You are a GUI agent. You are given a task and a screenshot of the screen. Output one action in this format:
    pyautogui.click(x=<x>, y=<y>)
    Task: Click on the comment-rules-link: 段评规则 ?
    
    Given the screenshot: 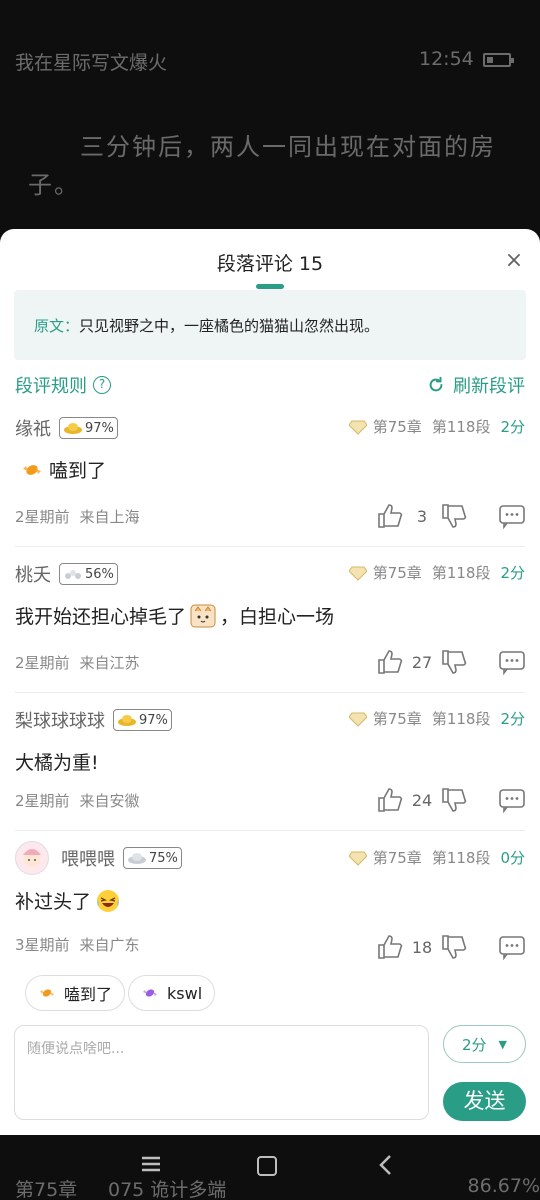 What is the action you would take?
    pyautogui.click(x=63, y=385)
    